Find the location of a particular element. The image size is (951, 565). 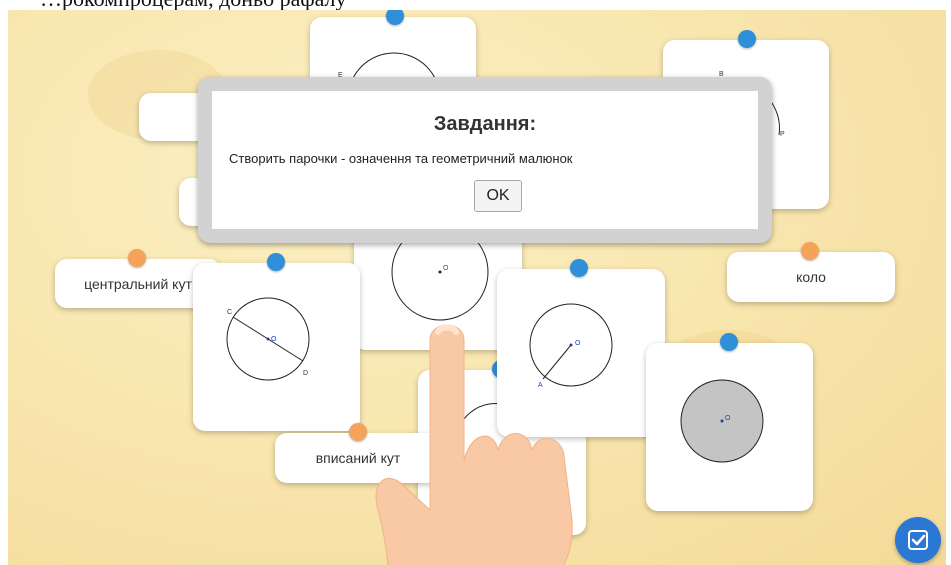

label-text: центральний кут is located at coordinates (138, 283).